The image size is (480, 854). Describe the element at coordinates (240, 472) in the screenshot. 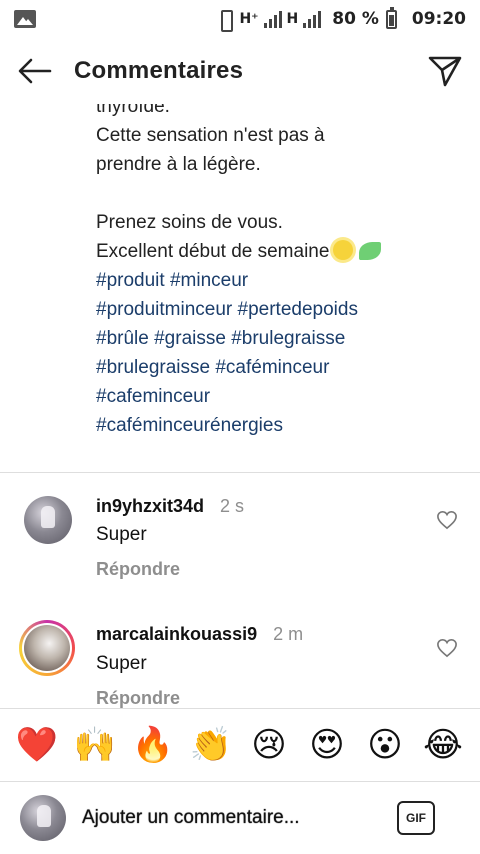

I see `divider` at that location.